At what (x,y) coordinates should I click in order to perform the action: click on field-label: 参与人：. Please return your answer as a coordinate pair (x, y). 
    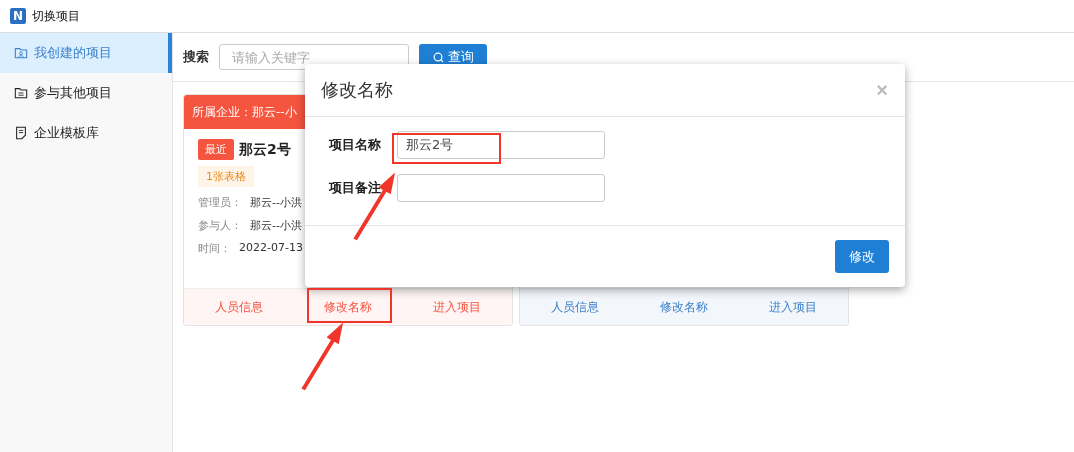
    Looking at the image, I should click on (220, 225).